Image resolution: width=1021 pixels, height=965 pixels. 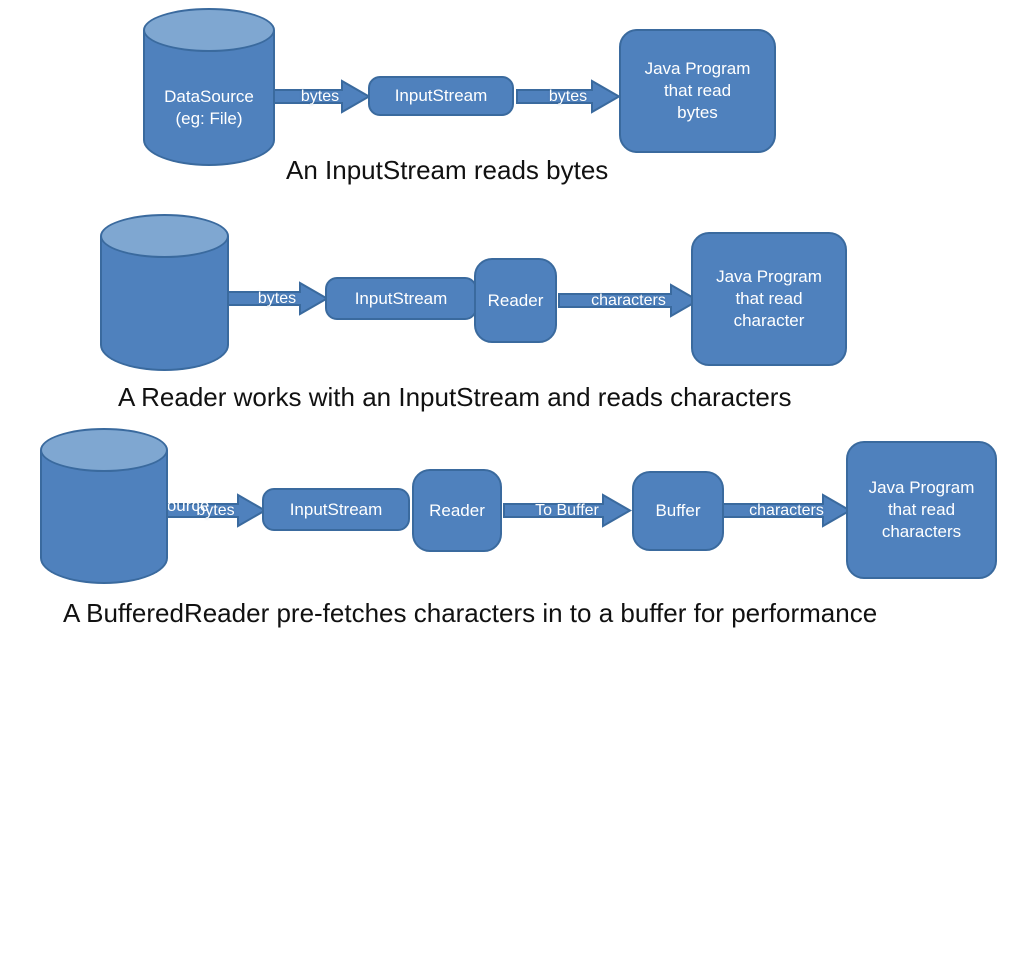 What do you see at coordinates (769, 320) in the screenshot?
I see `row2-javaprogram-label-line3: character` at bounding box center [769, 320].